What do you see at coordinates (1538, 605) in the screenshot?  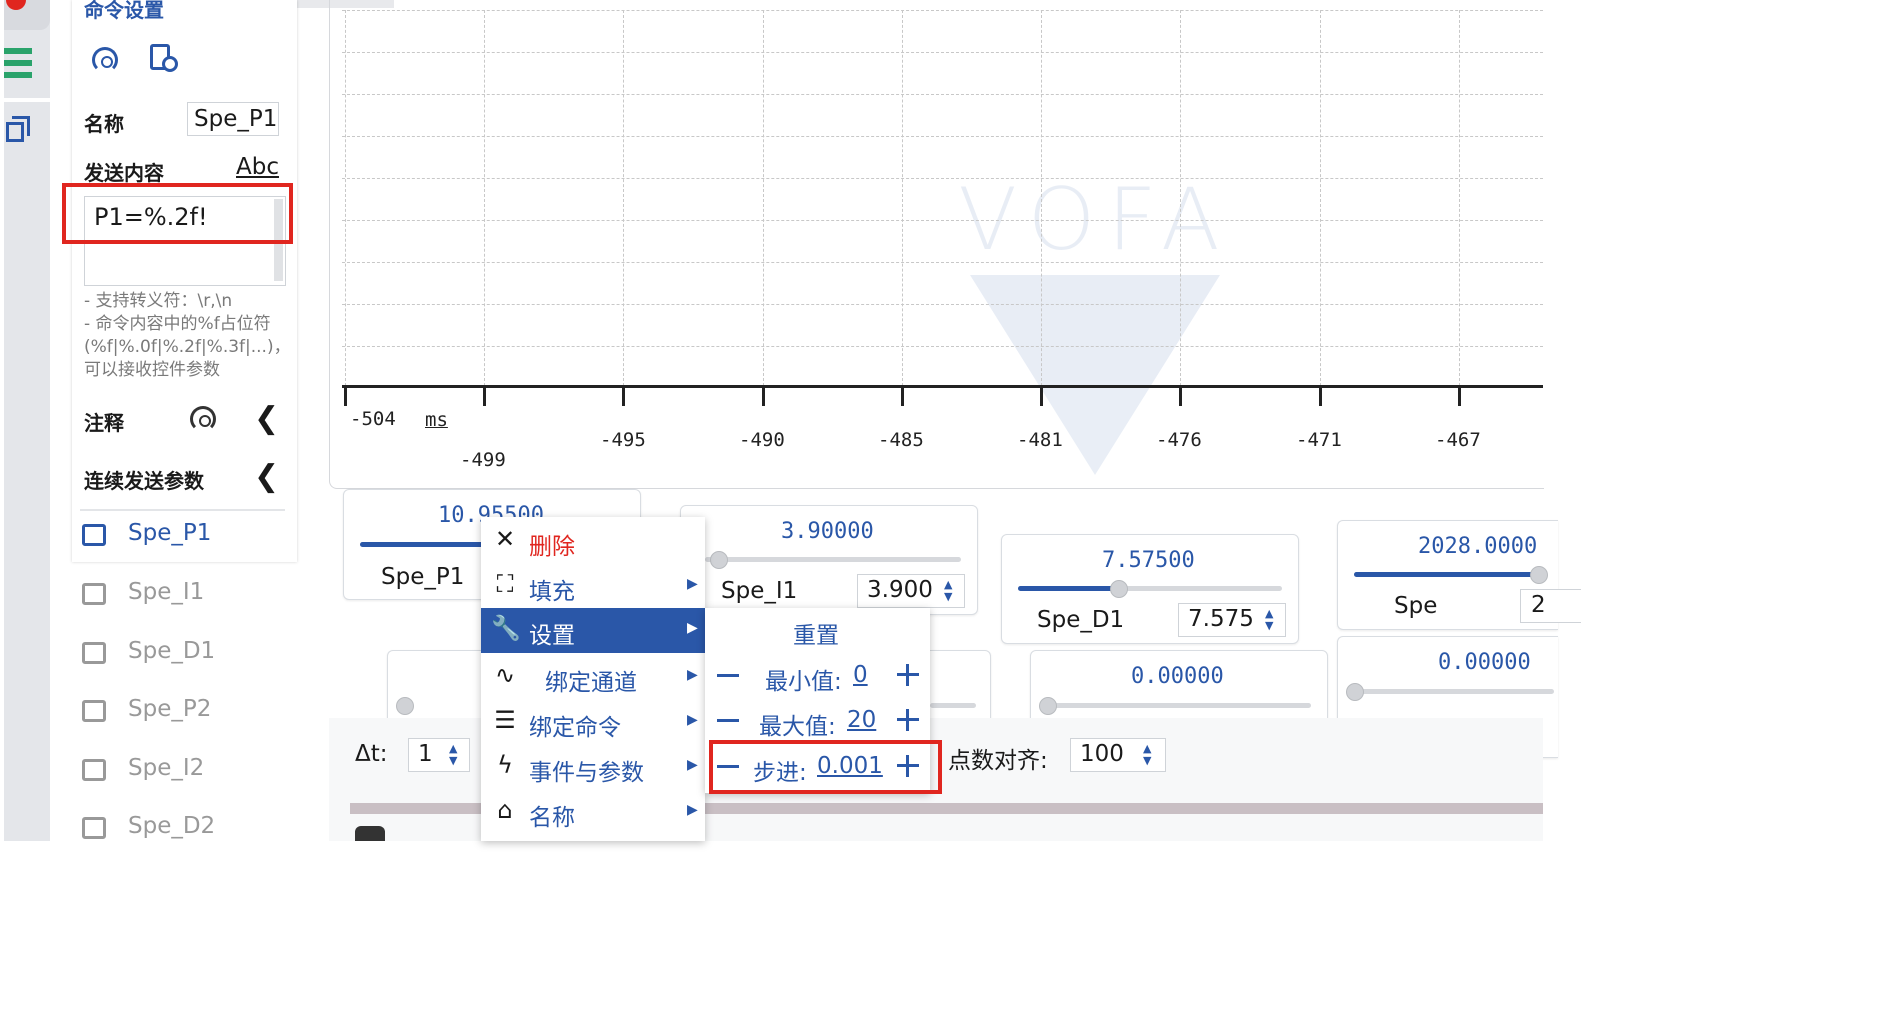 I see `spin-value: 2` at bounding box center [1538, 605].